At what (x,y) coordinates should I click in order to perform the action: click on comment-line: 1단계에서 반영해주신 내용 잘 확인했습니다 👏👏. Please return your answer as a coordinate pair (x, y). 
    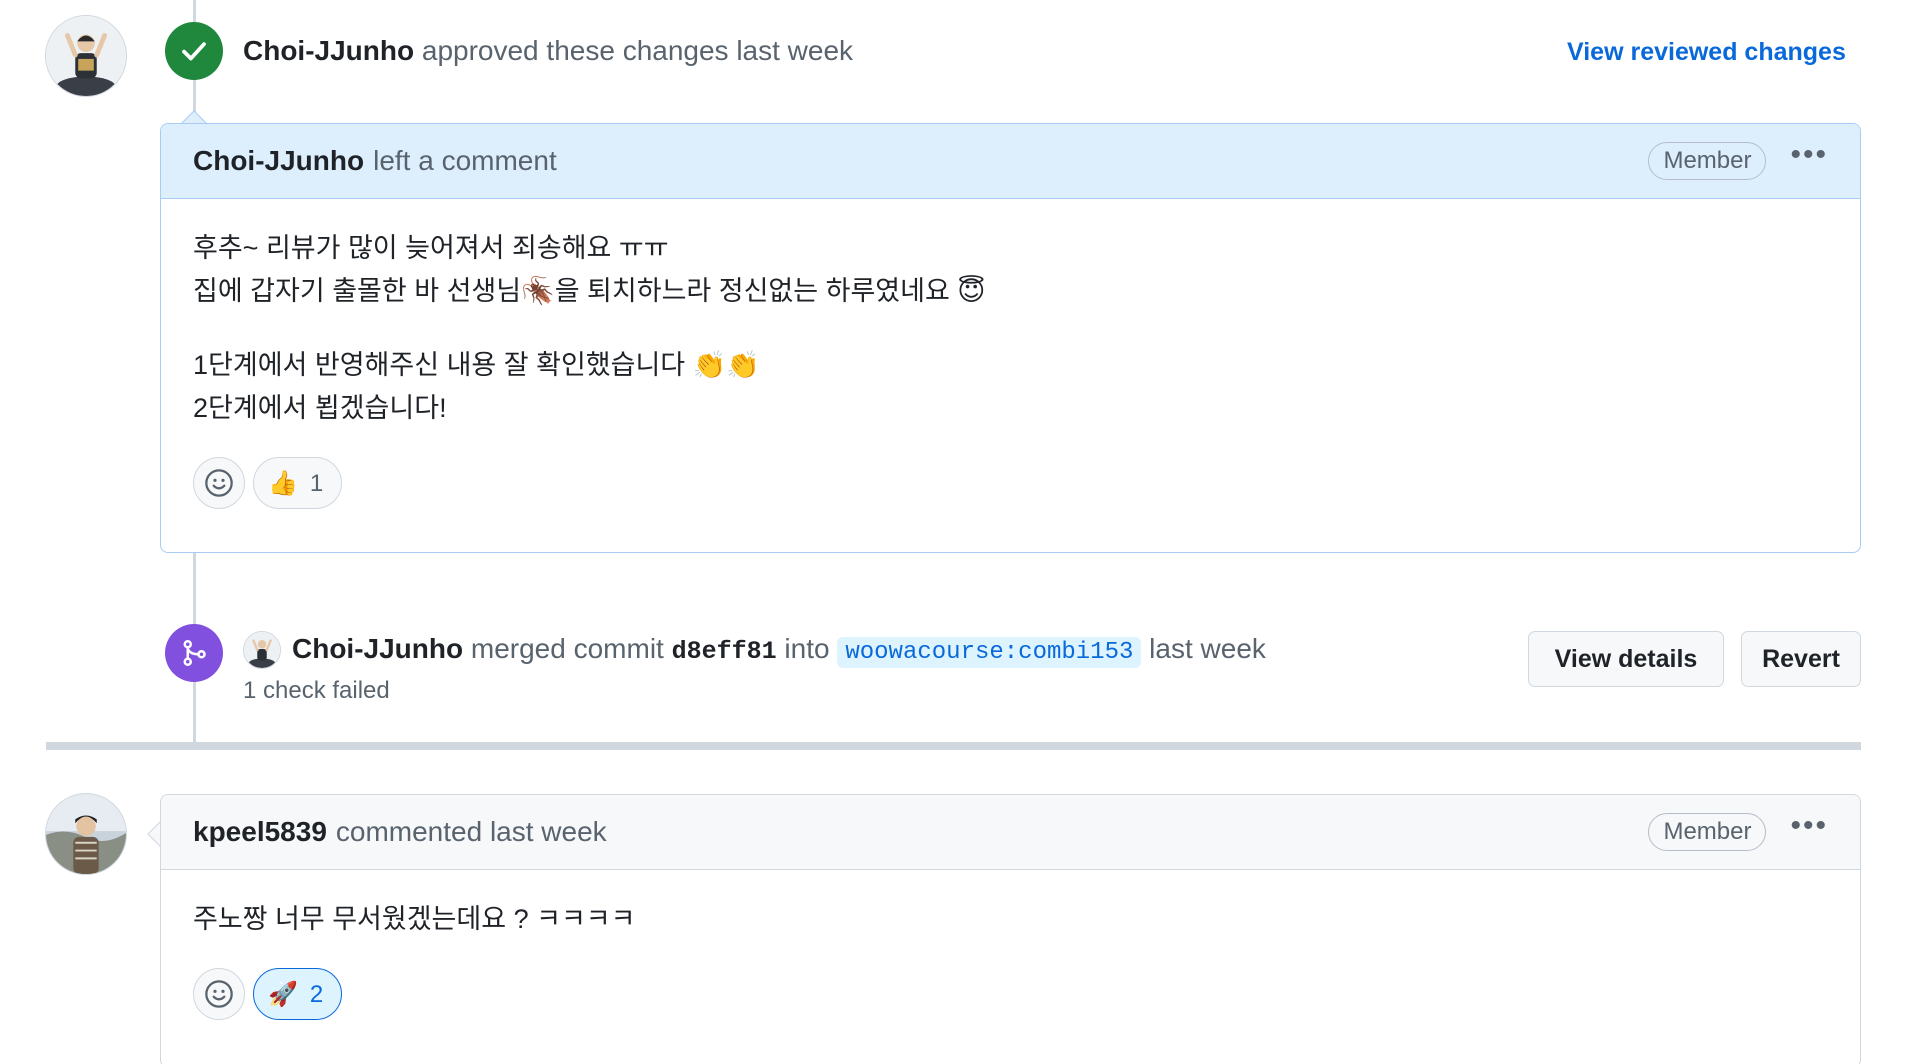
    Looking at the image, I should click on (476, 365).